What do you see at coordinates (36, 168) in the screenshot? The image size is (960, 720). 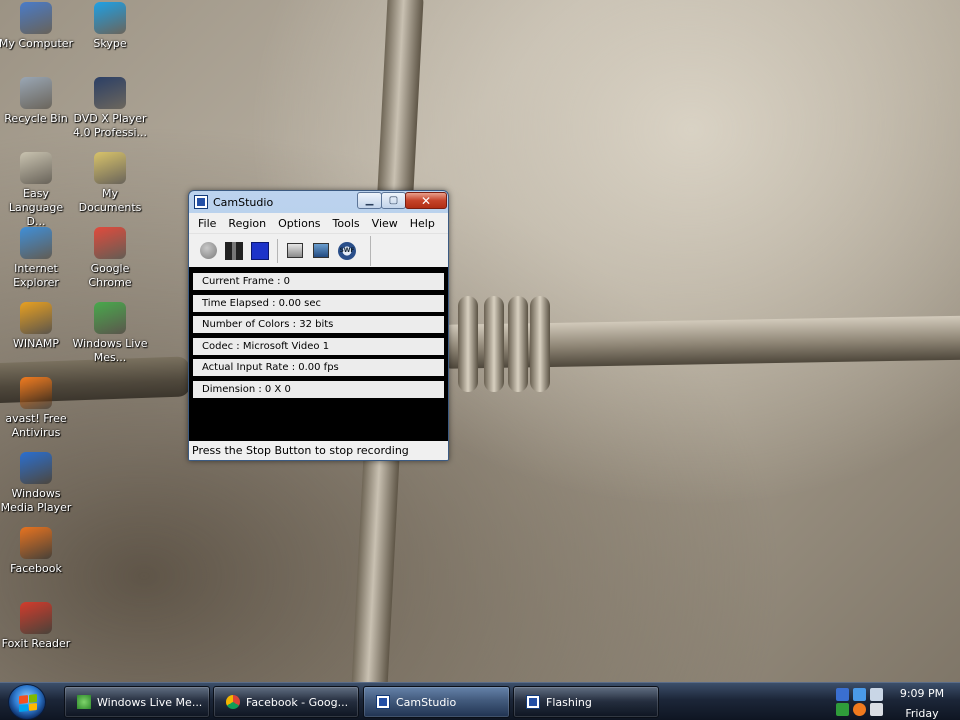 I see `book-icon` at bounding box center [36, 168].